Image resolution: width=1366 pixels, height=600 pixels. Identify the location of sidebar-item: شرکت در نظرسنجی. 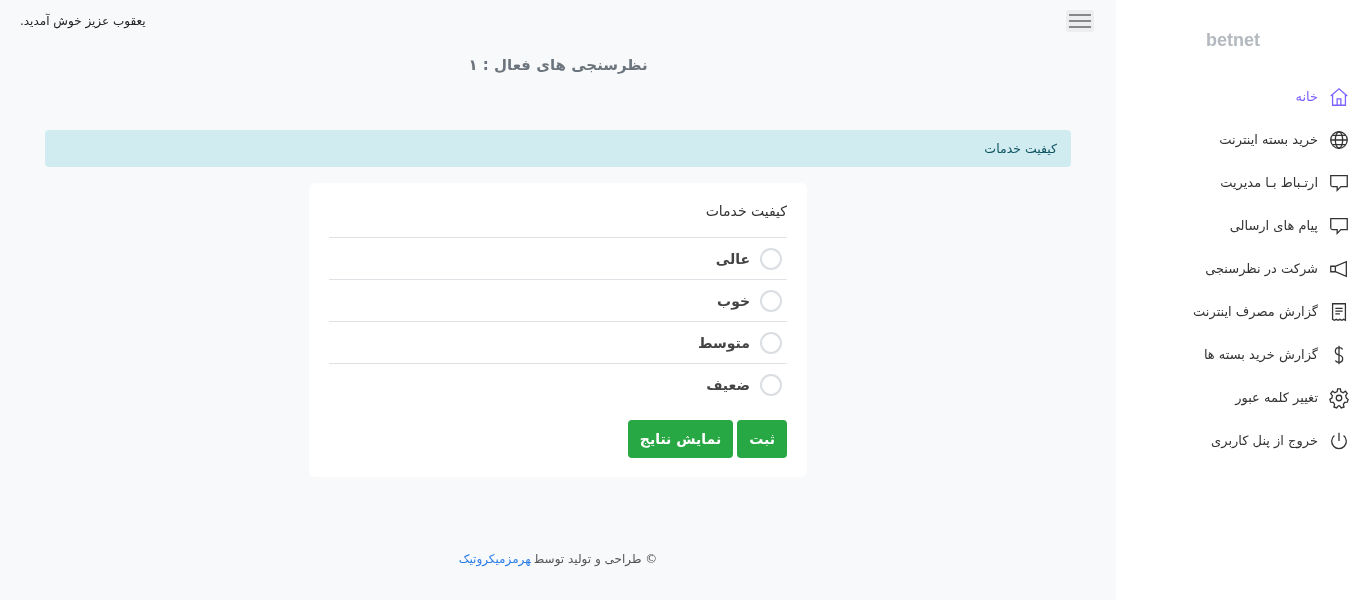
(1233, 268).